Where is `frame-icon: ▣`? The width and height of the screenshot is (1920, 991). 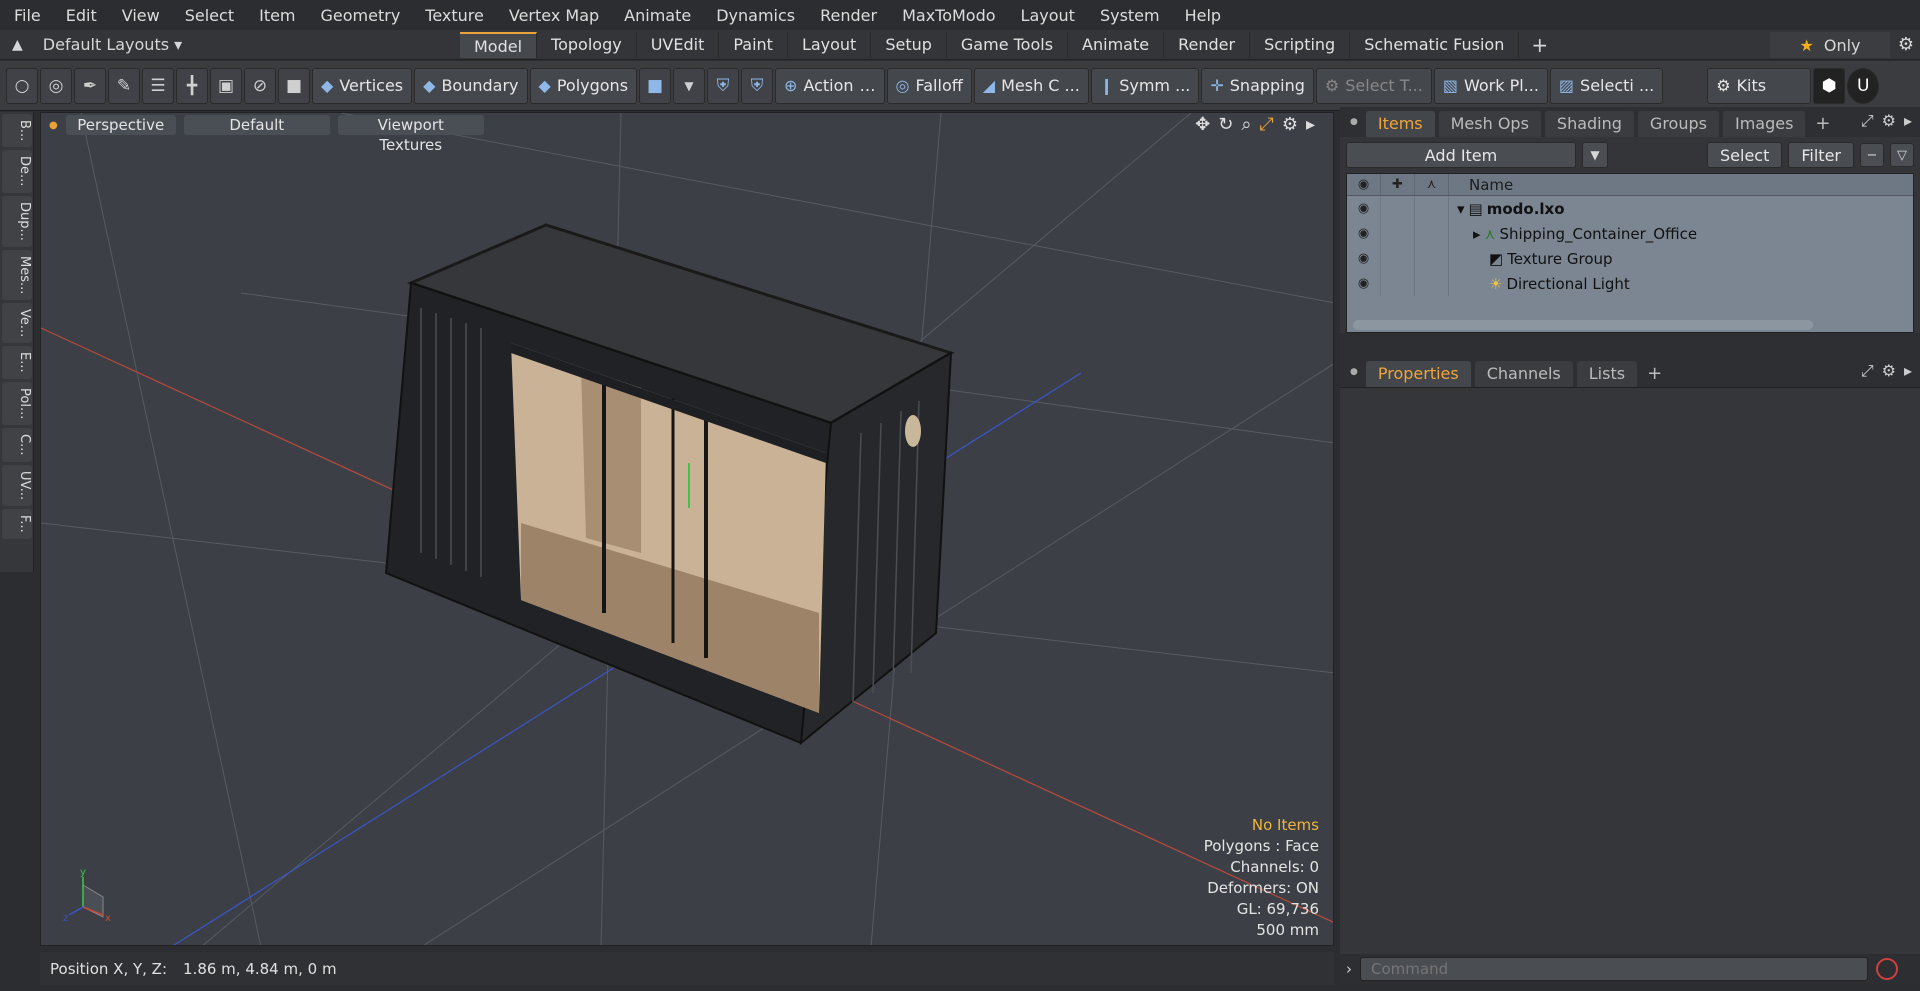
frame-icon: ▣ is located at coordinates (226, 85).